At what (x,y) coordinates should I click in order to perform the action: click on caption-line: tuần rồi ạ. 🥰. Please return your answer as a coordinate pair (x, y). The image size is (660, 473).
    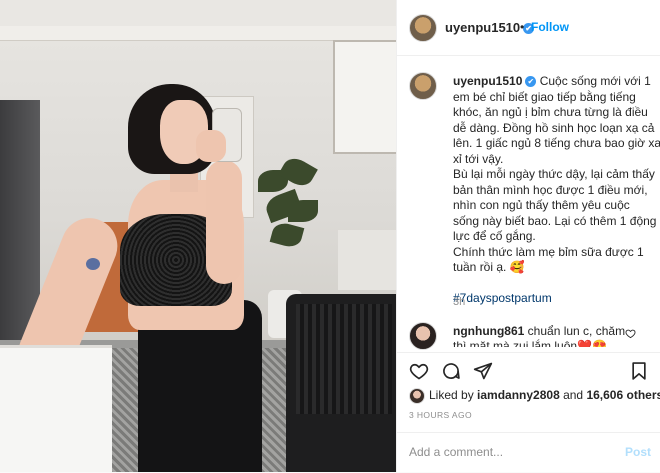
    Looking at the image, I should click on (489, 267).